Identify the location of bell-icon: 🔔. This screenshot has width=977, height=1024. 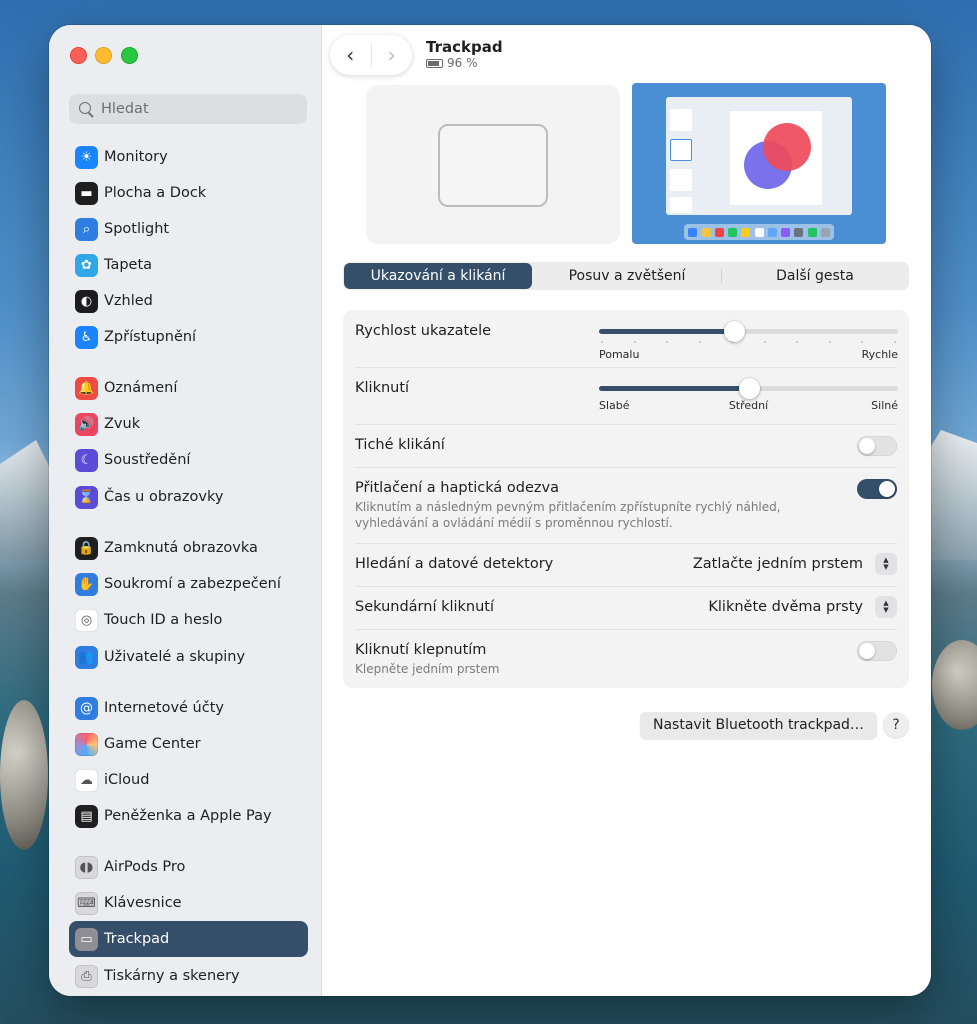
(86, 388).